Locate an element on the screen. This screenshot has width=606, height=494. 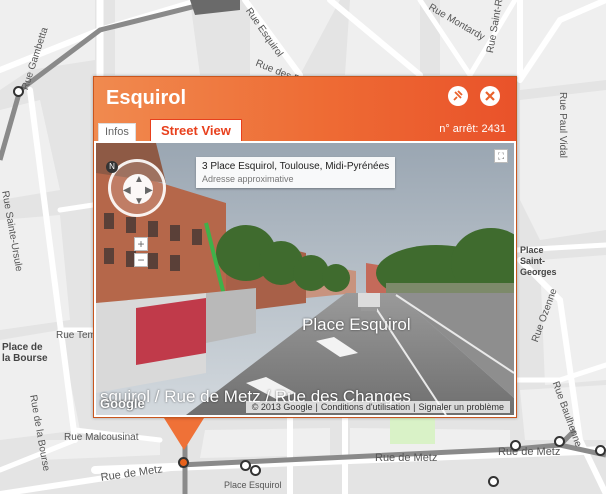
stop-number: n° arrêt: 2431 is located at coordinates (472, 129).